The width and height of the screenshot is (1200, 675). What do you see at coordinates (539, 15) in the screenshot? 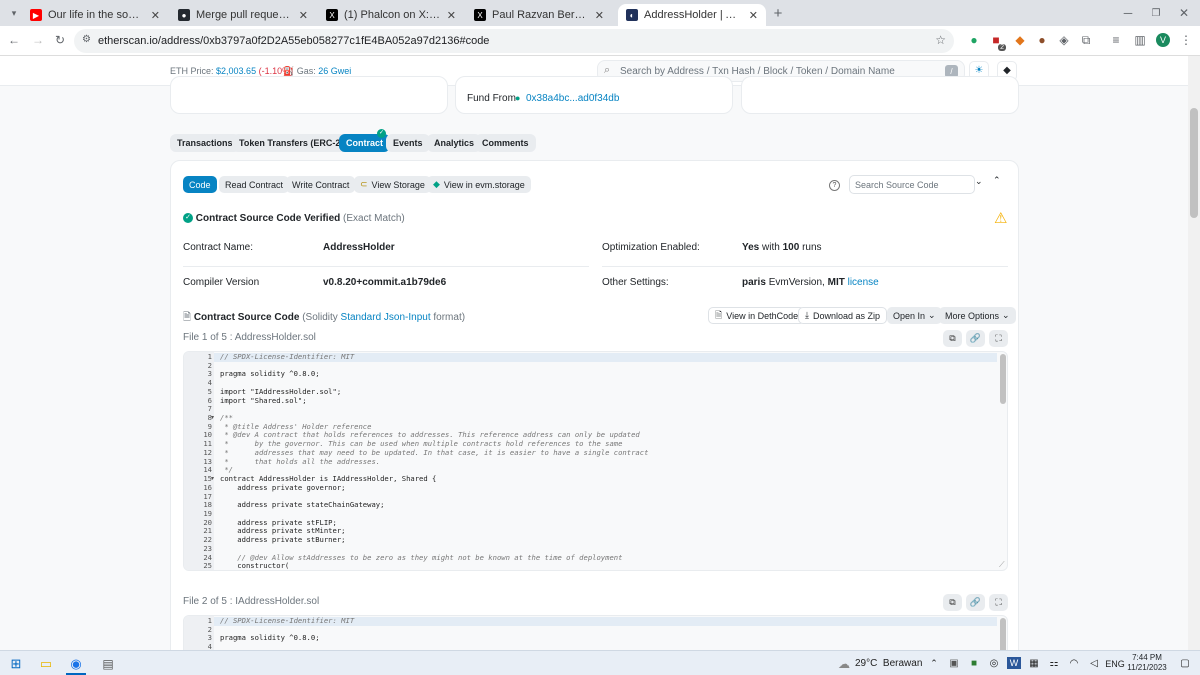
I see `browser-tab: X Paul Razvan Berg on X: "Did you ✕` at bounding box center [539, 15].